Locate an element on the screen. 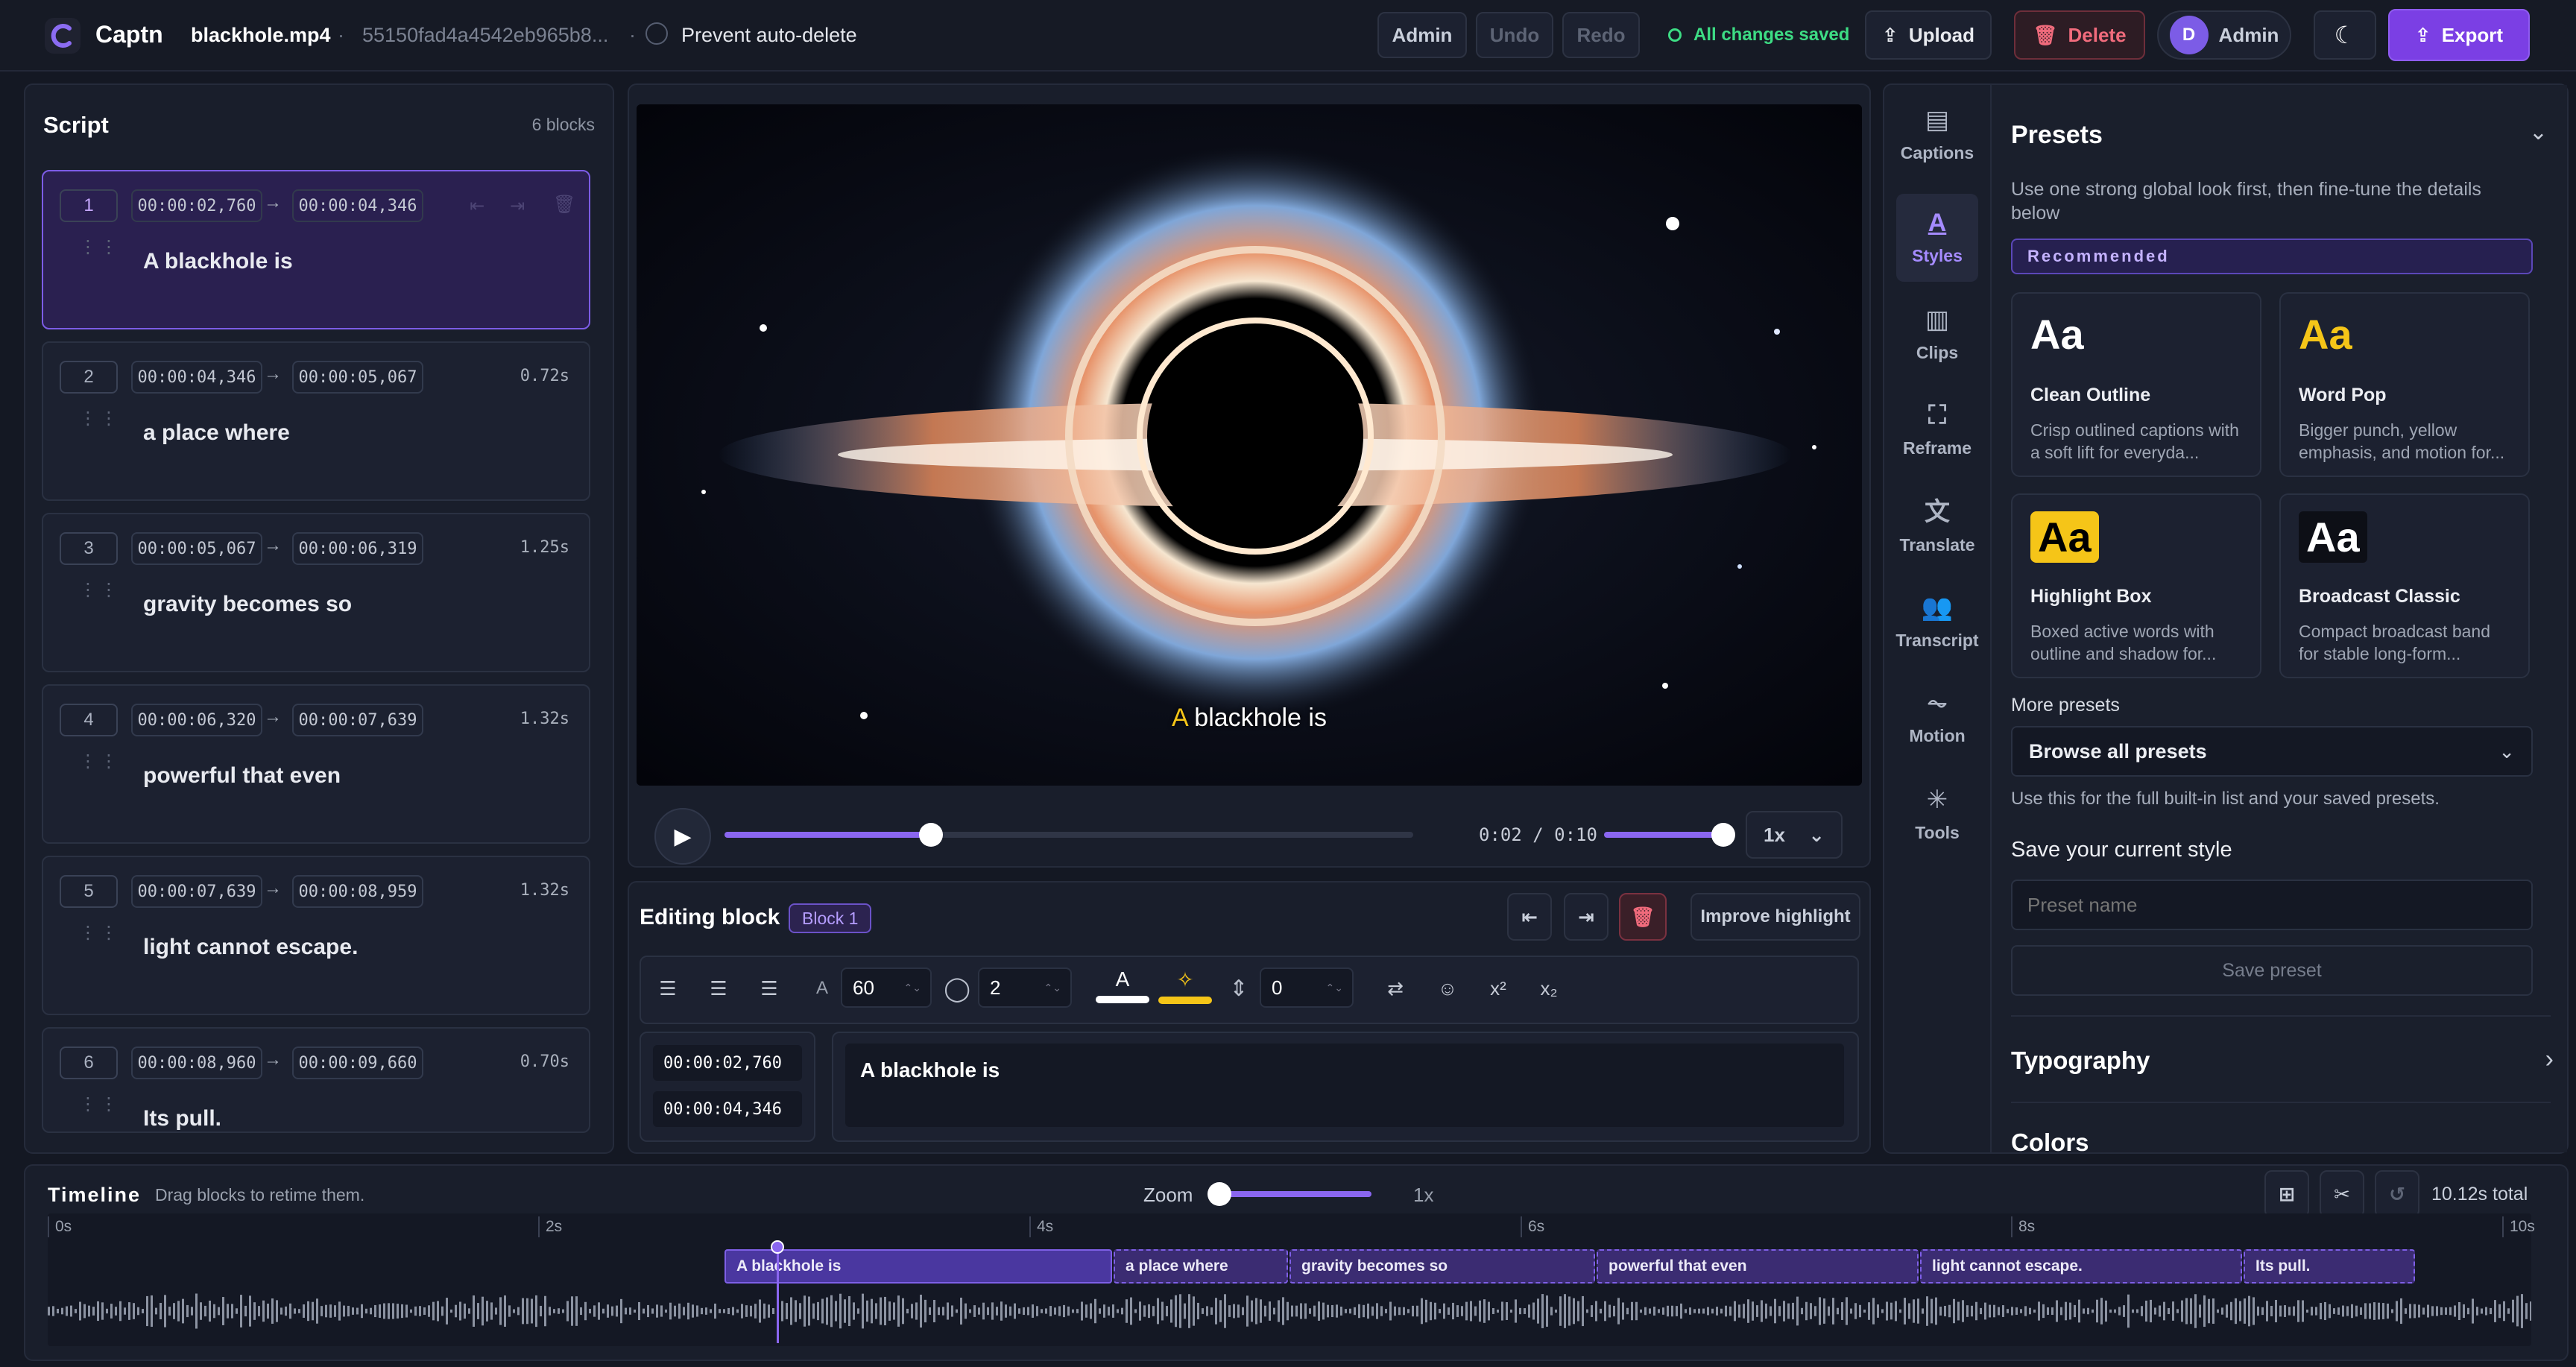  block-text: gravity becomes so is located at coordinates (247, 604).